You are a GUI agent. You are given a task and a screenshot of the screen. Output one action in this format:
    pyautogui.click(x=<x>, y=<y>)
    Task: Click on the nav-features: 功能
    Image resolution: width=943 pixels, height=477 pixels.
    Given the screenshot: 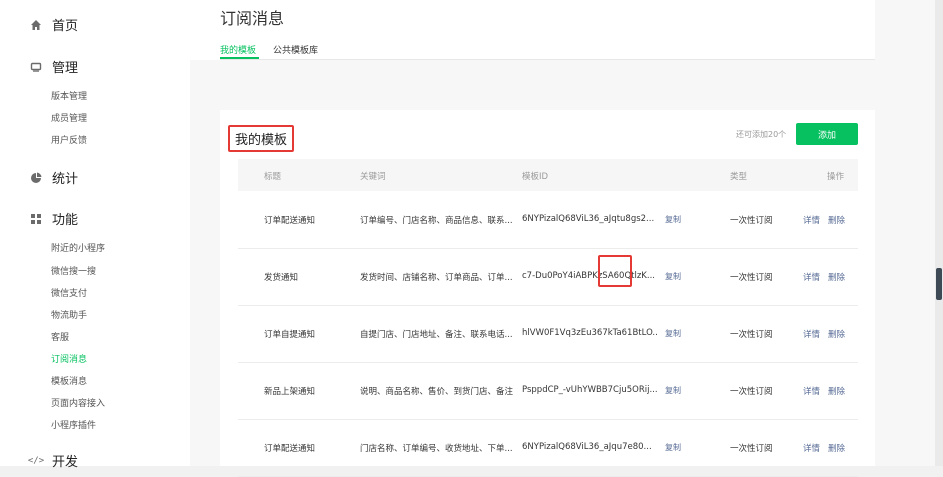 What is the action you would take?
    pyautogui.click(x=54, y=218)
    